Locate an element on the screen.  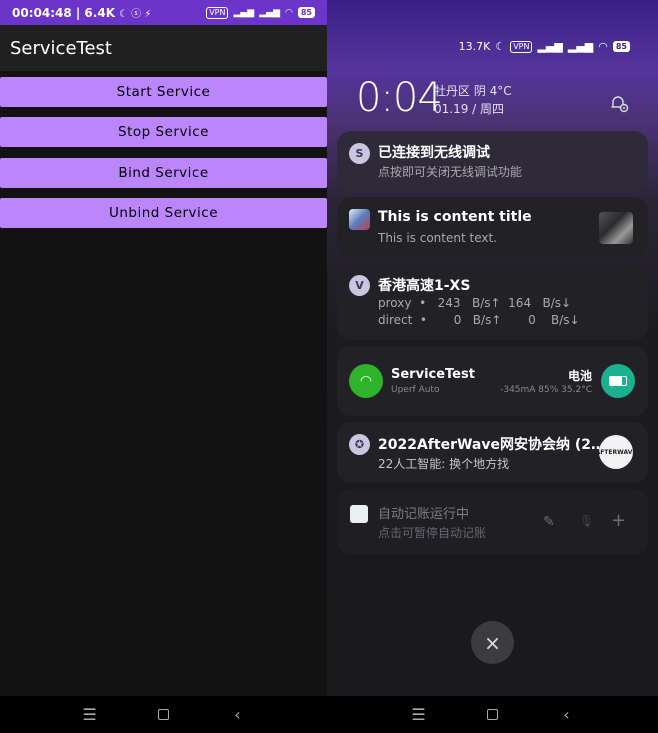
notification-settings-icon is located at coordinates (619, 103).